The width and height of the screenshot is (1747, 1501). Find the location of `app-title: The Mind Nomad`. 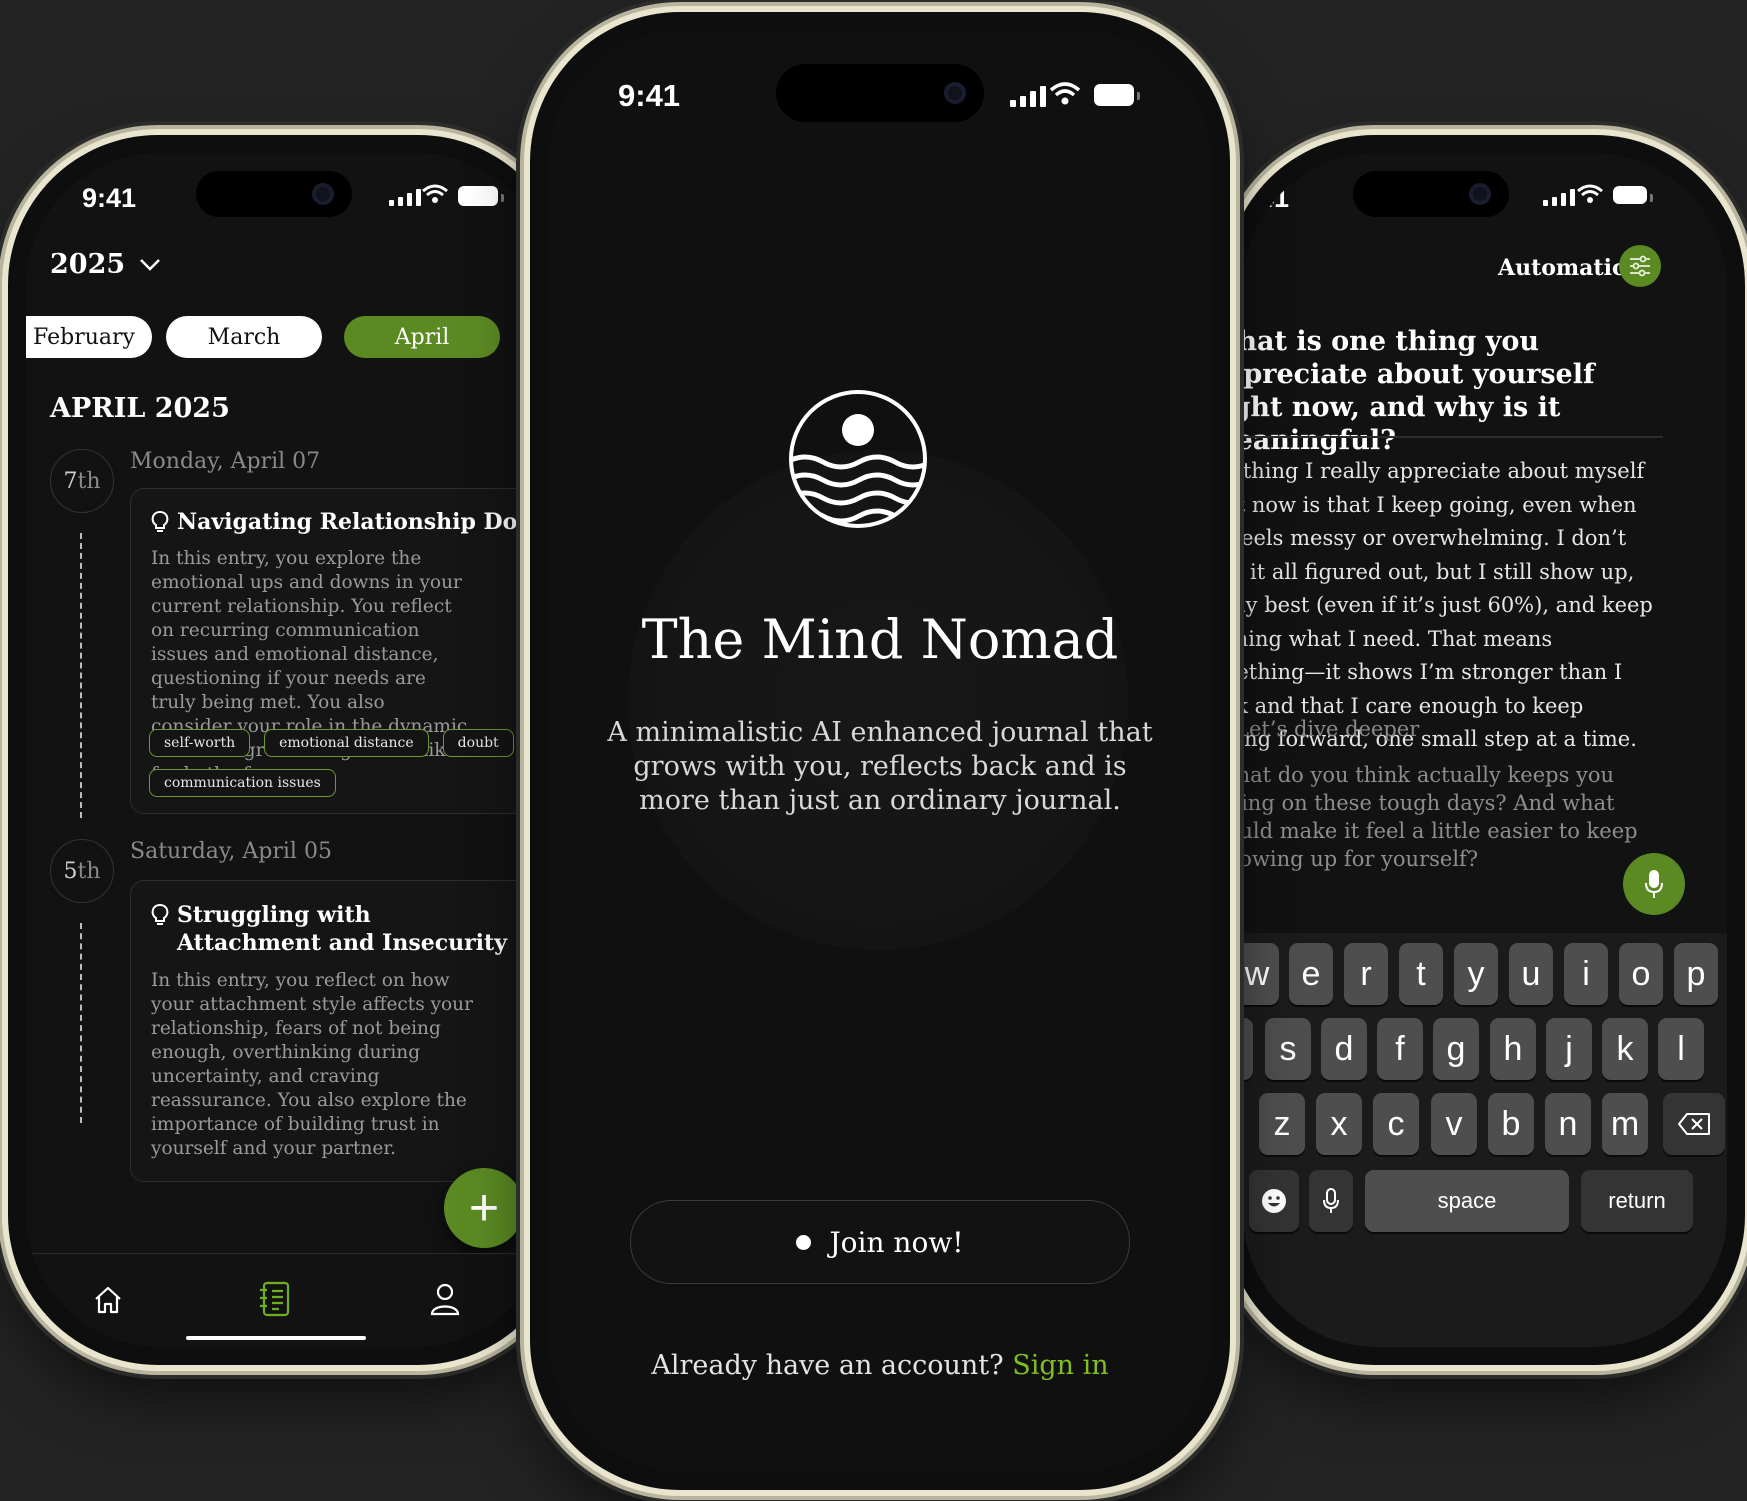

app-title: The Mind Nomad is located at coordinates (880, 639).